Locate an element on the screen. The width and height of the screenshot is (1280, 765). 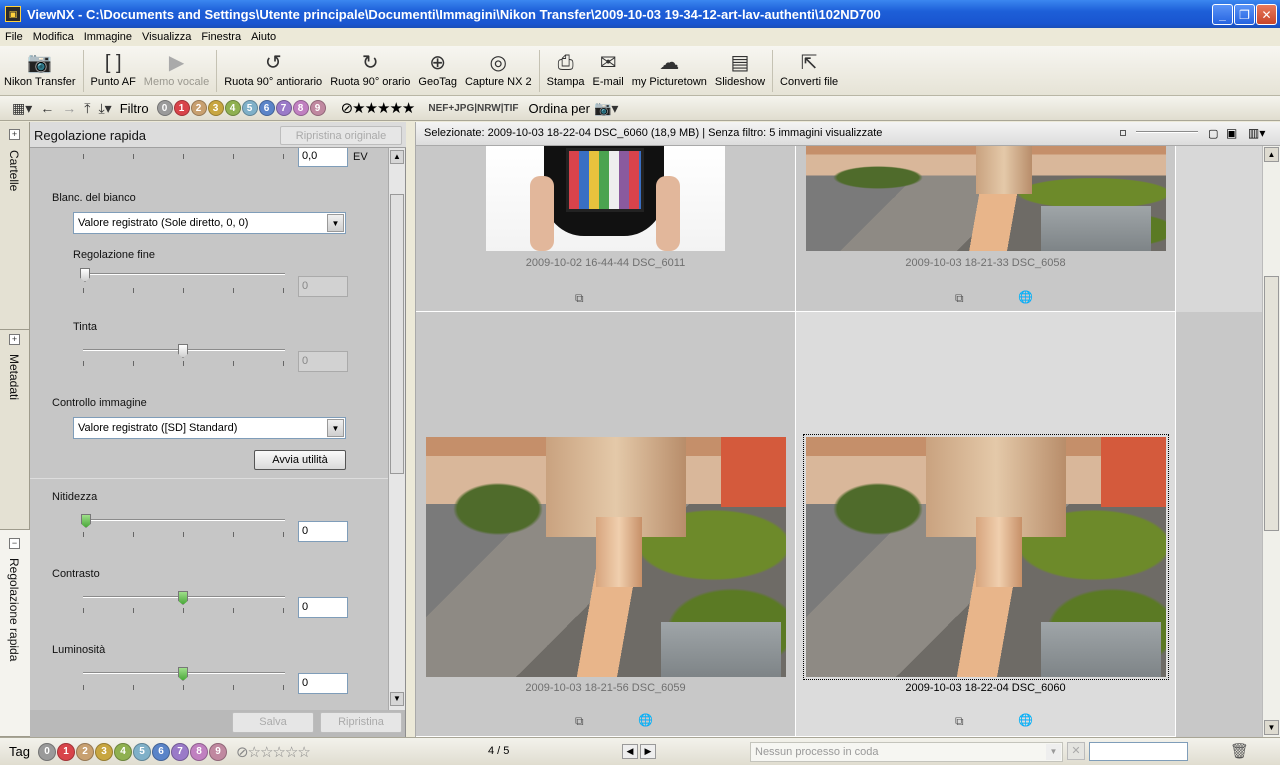
trash-icon: 🗑 is located at coordinates (1239, 751).